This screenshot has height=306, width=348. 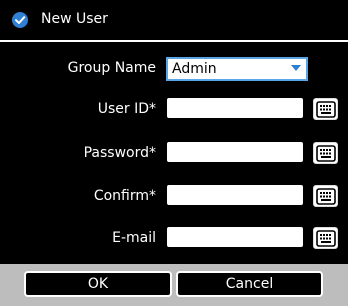 I want to click on user-id-keyboard-button, so click(x=325, y=109).